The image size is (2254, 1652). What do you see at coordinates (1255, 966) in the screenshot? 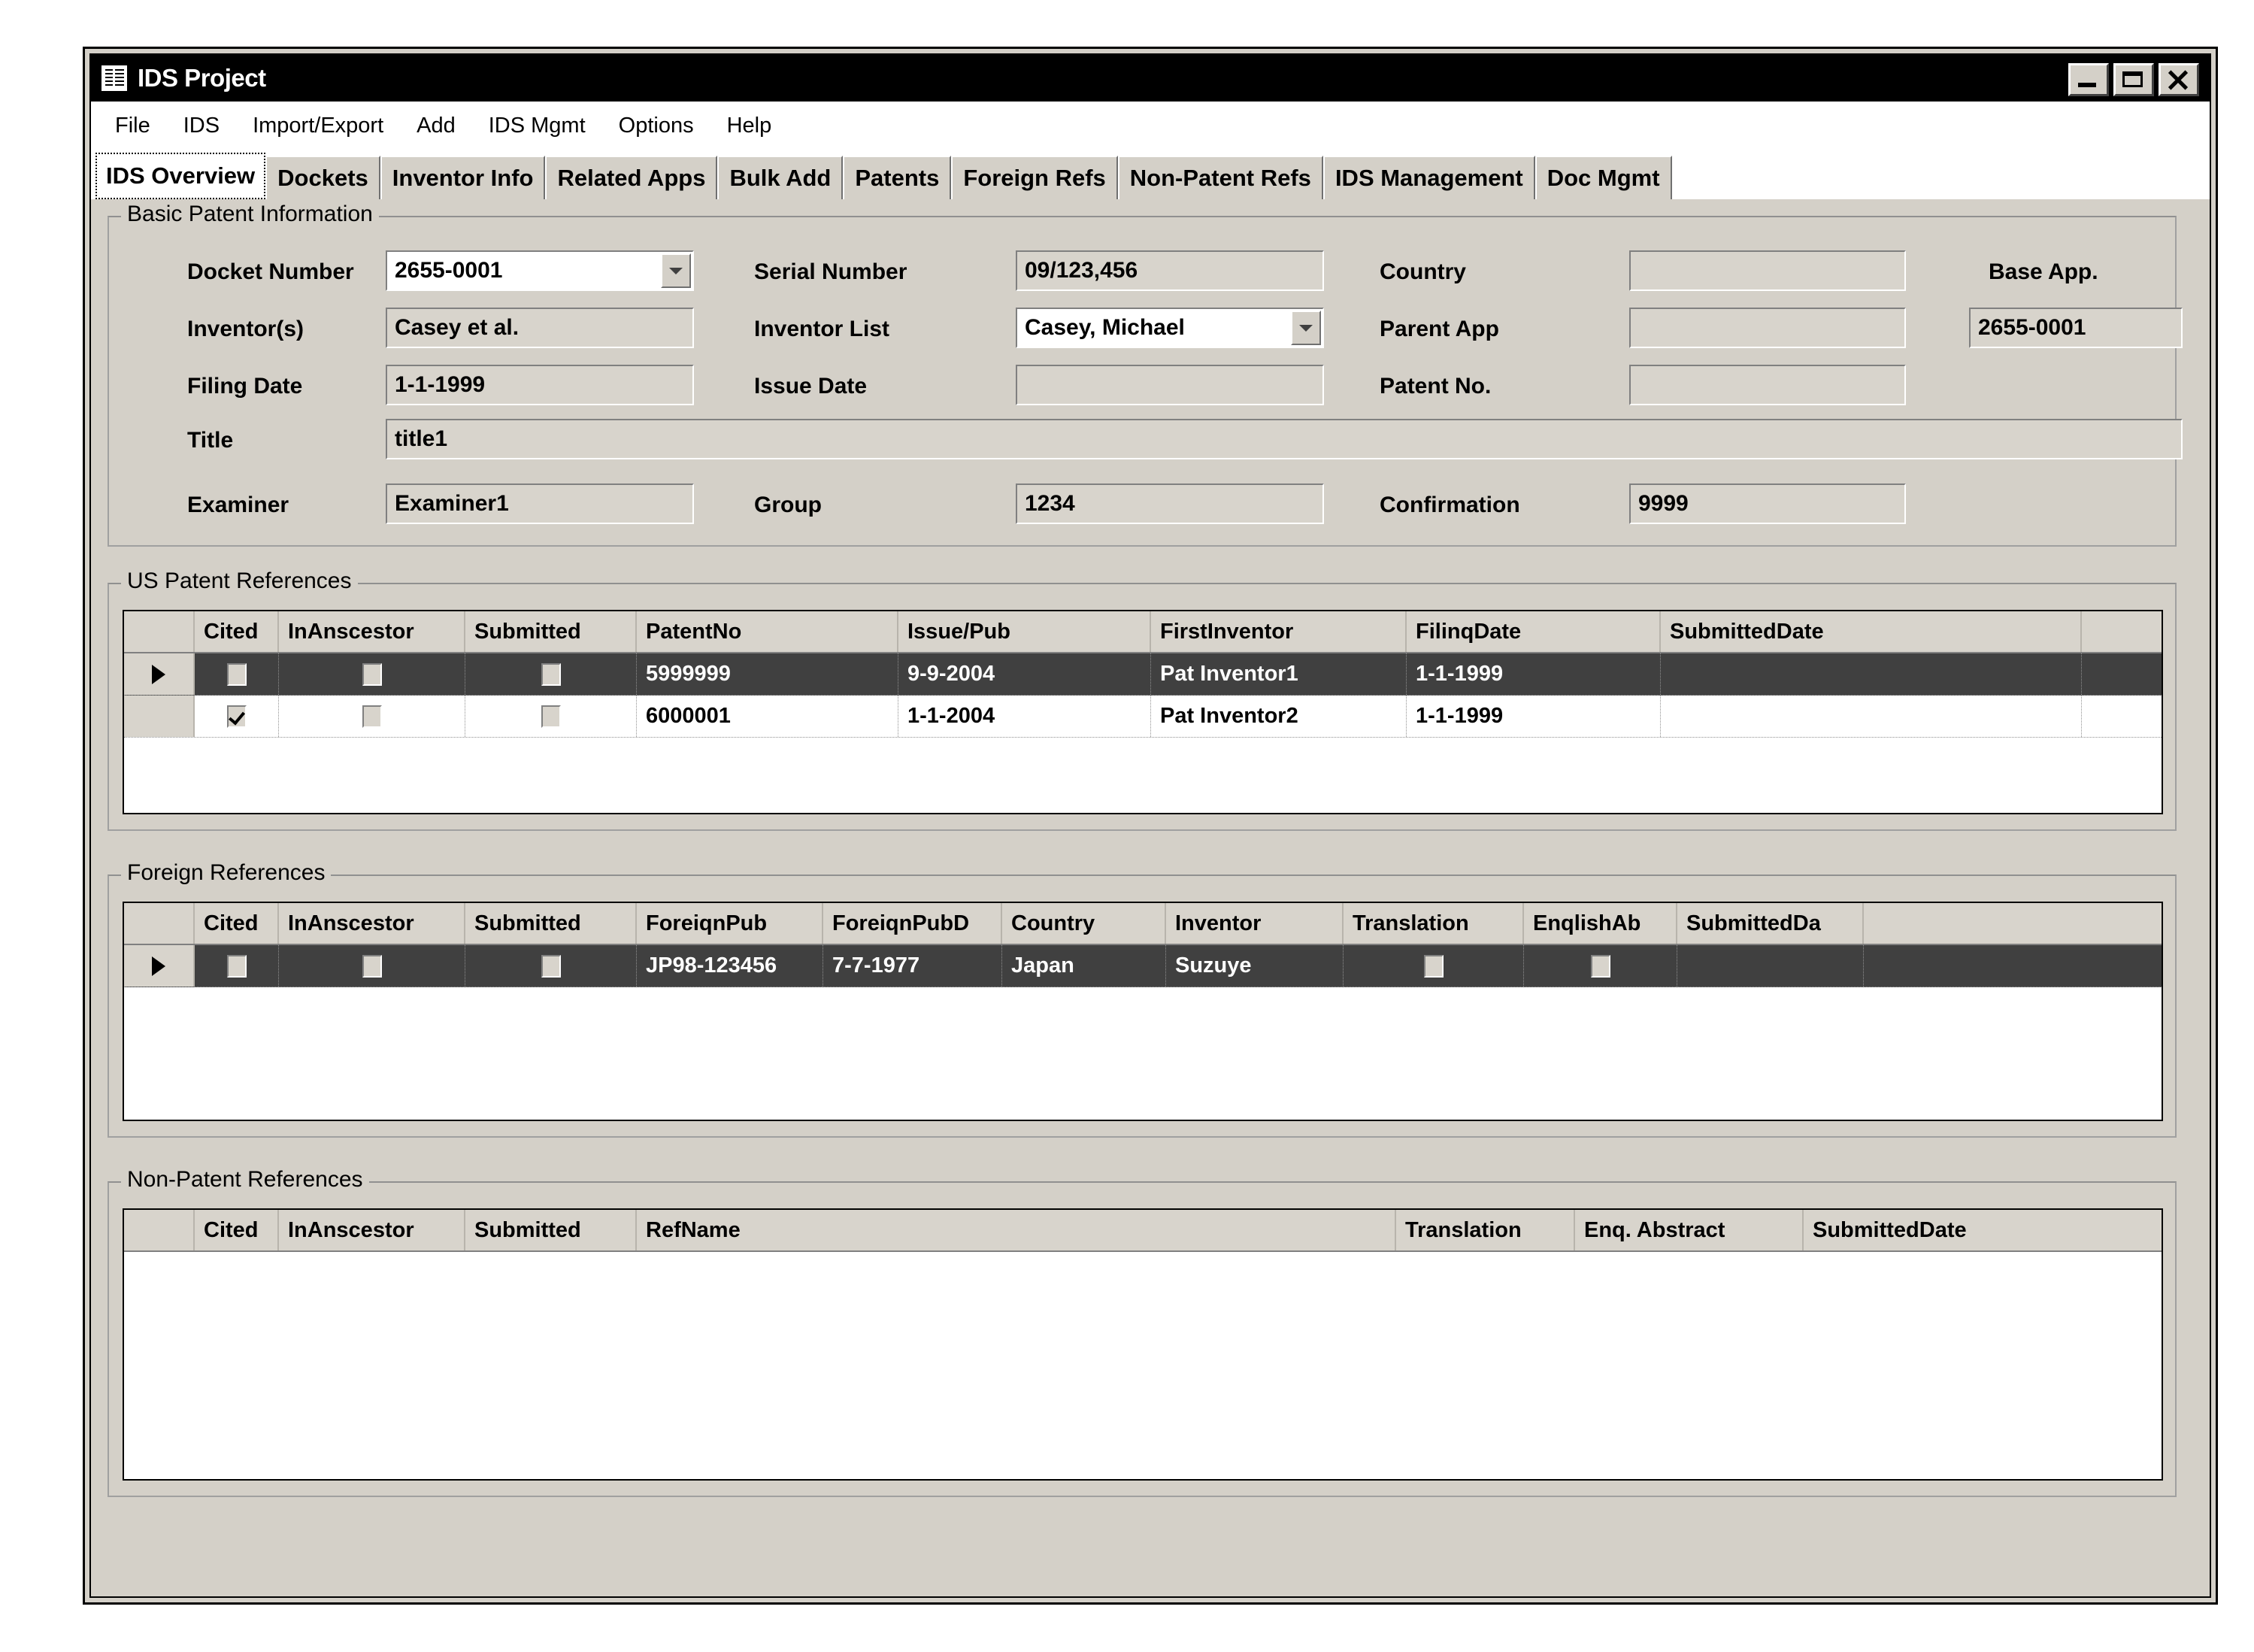
I see `table-cell: Suzuye` at bounding box center [1255, 966].